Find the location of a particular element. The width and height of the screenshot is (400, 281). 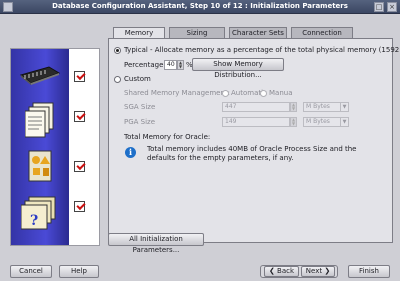

total-memory-label: Total Memory for Oracle: is located at coordinates (167, 137).